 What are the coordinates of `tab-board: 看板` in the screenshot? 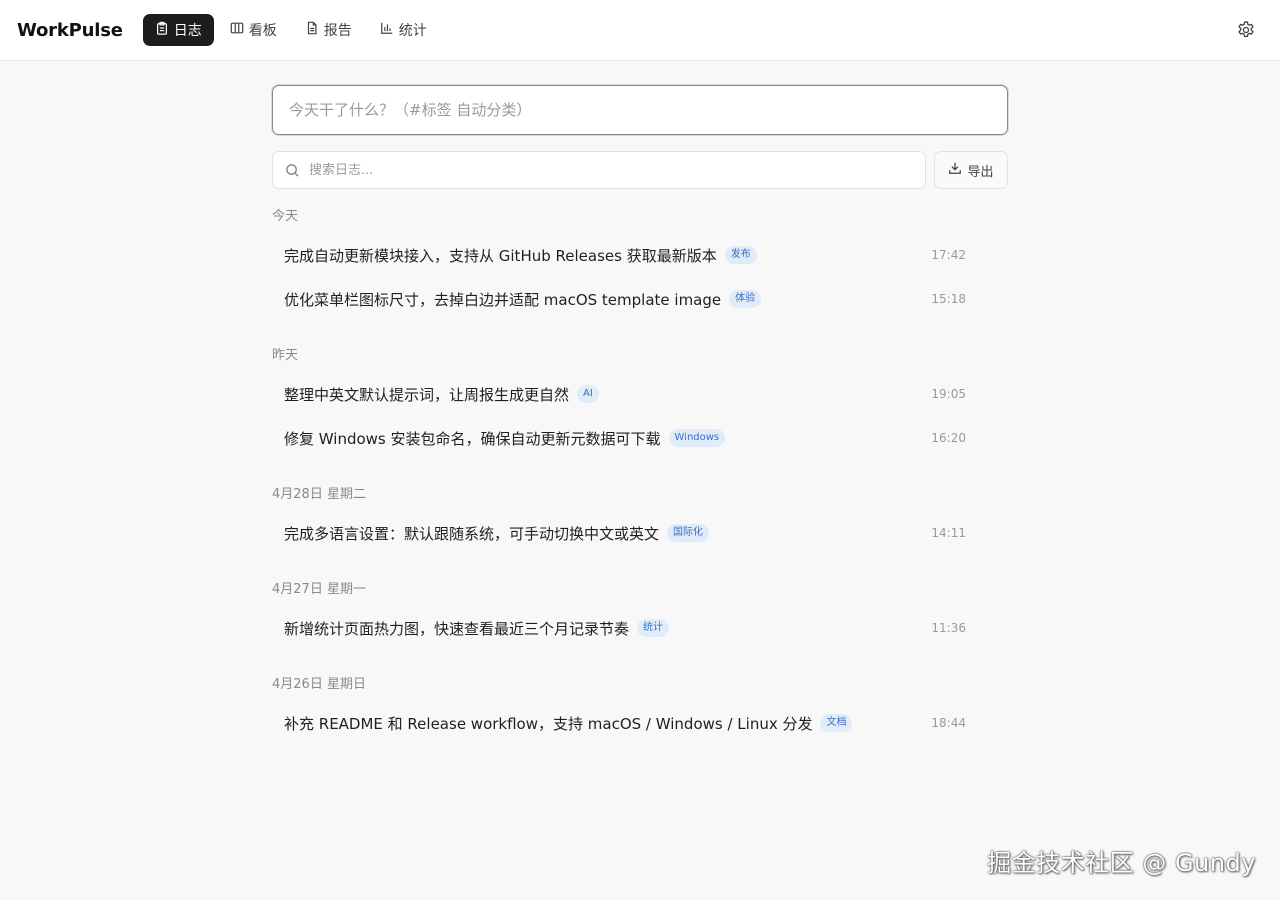 It's located at (253, 30).